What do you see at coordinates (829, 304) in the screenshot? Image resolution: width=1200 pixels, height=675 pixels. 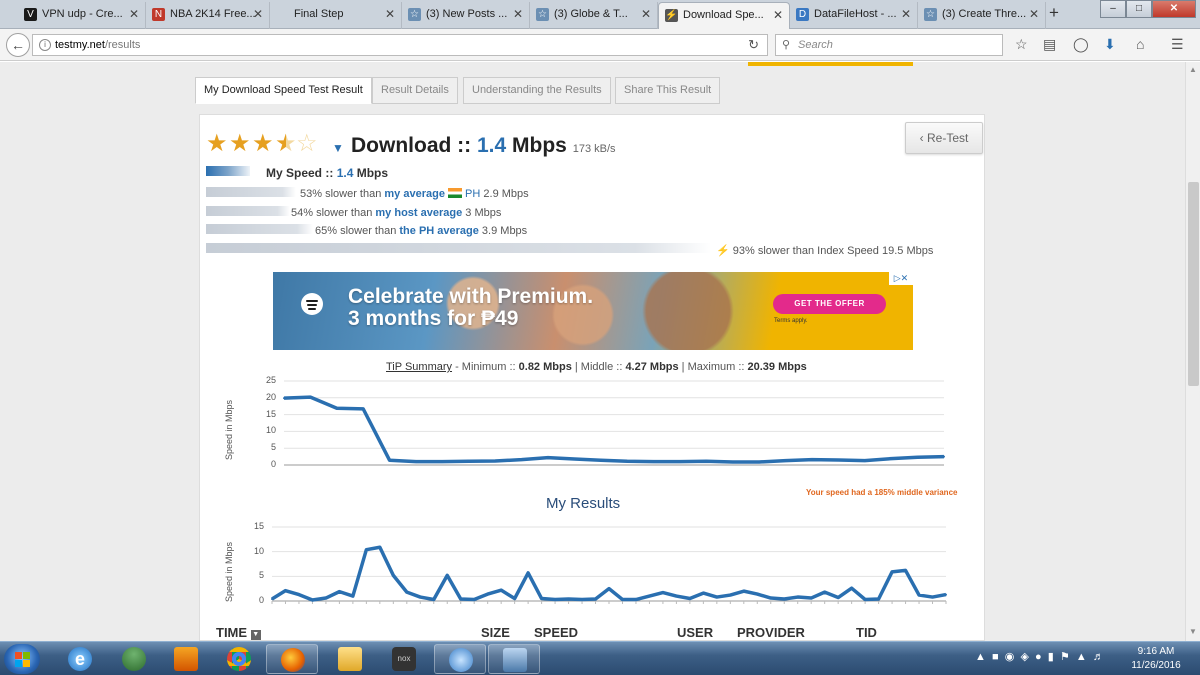 I see `ad-cta-button: GET THE OFFER` at bounding box center [829, 304].